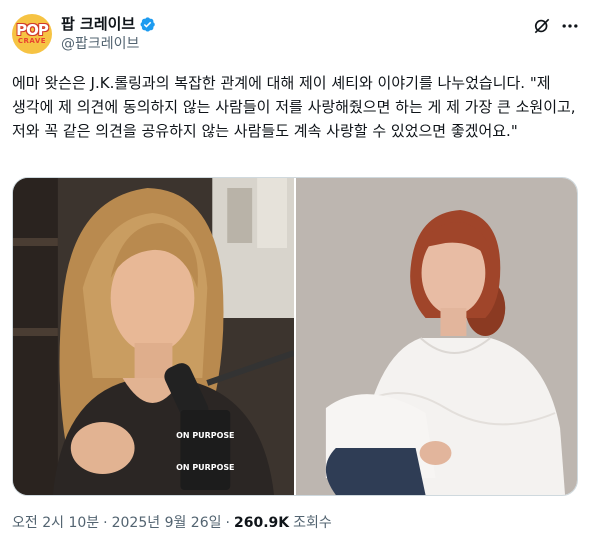 The height and width of the screenshot is (548, 591). What do you see at coordinates (542, 26) in the screenshot?
I see `grok-icon` at bounding box center [542, 26].